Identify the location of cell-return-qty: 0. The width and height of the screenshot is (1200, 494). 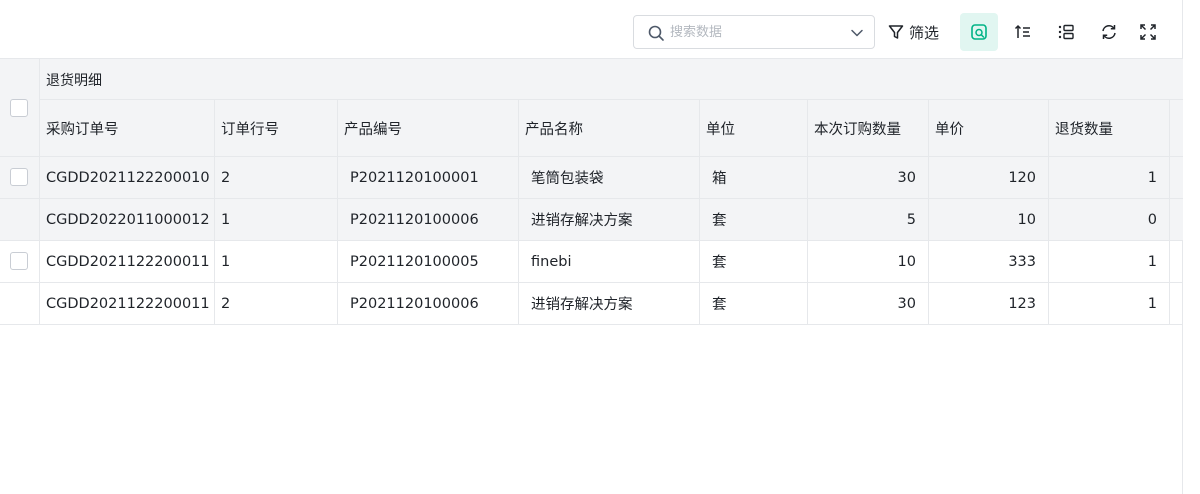
(1109, 219).